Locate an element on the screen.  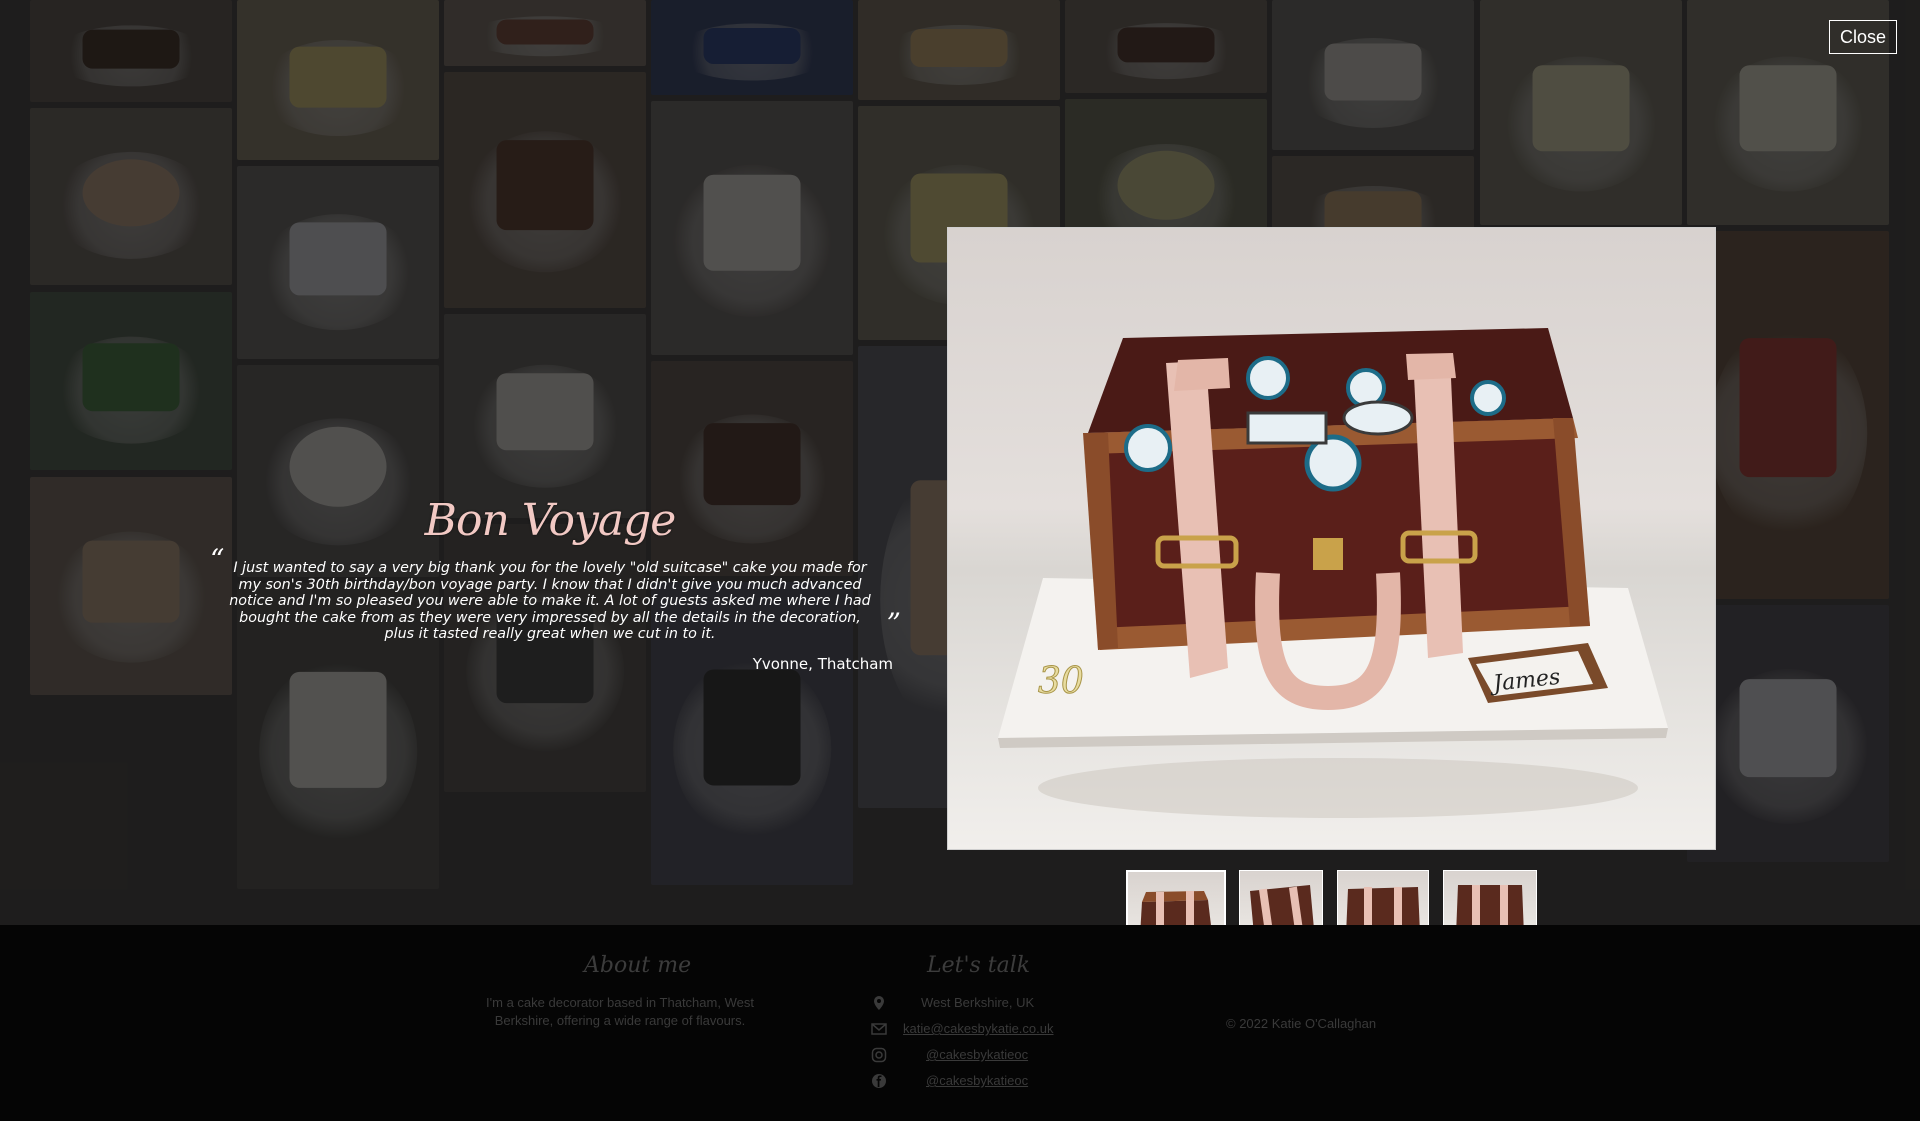
envelope-icon is located at coordinates (879, 1029).